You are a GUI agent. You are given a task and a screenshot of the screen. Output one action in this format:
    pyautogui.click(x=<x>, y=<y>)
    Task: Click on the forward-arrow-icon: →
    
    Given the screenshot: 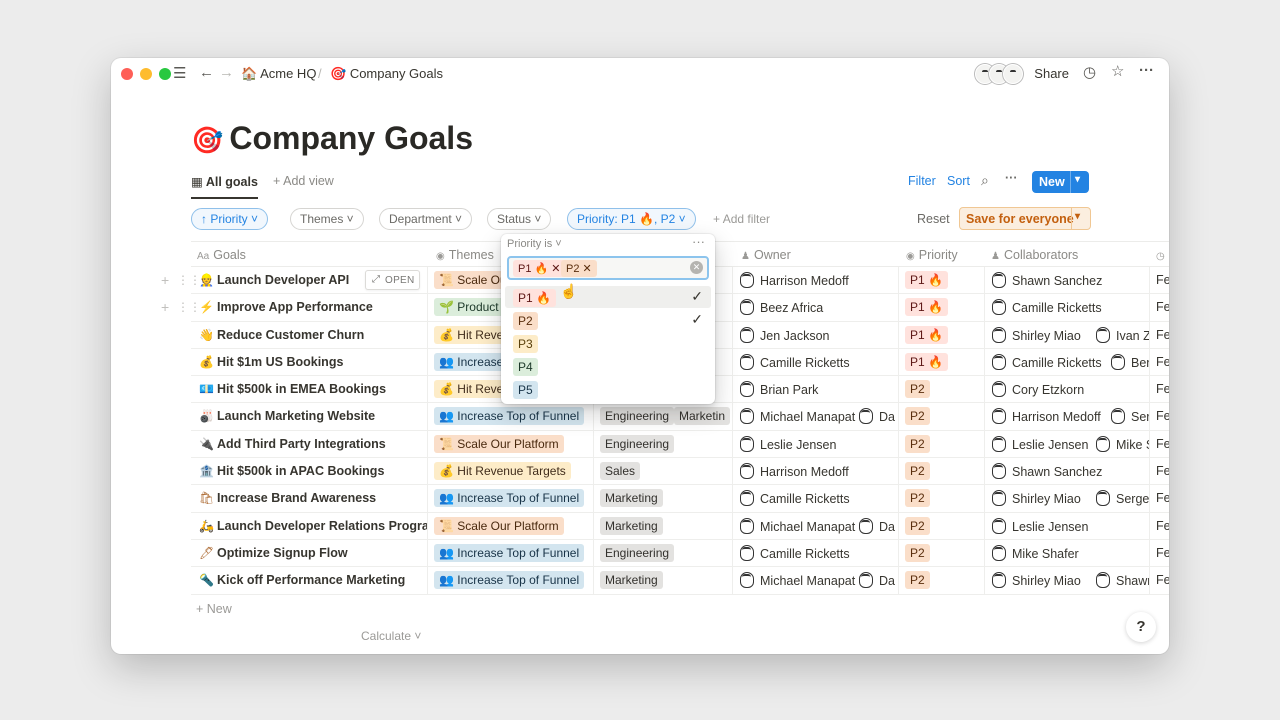 What is the action you would take?
    pyautogui.click(x=226, y=73)
    